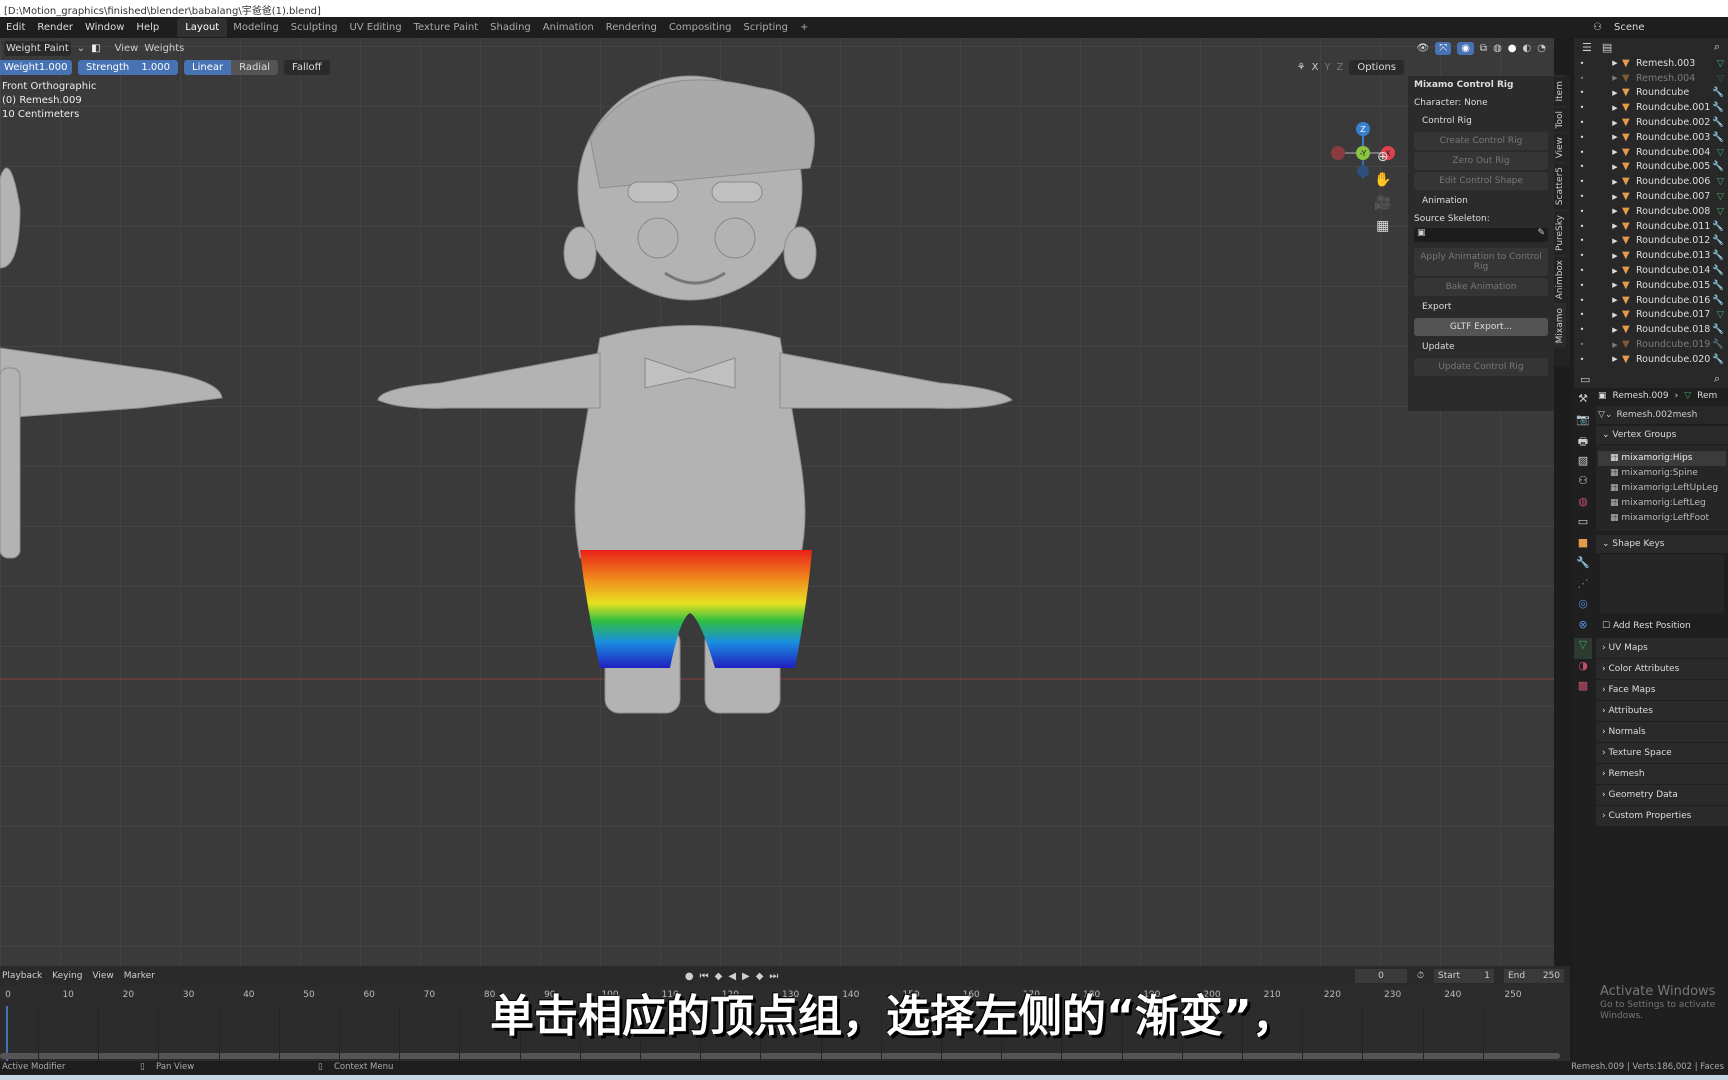  What do you see at coordinates (139, 976) in the screenshot?
I see `marker-menu: Marker` at bounding box center [139, 976].